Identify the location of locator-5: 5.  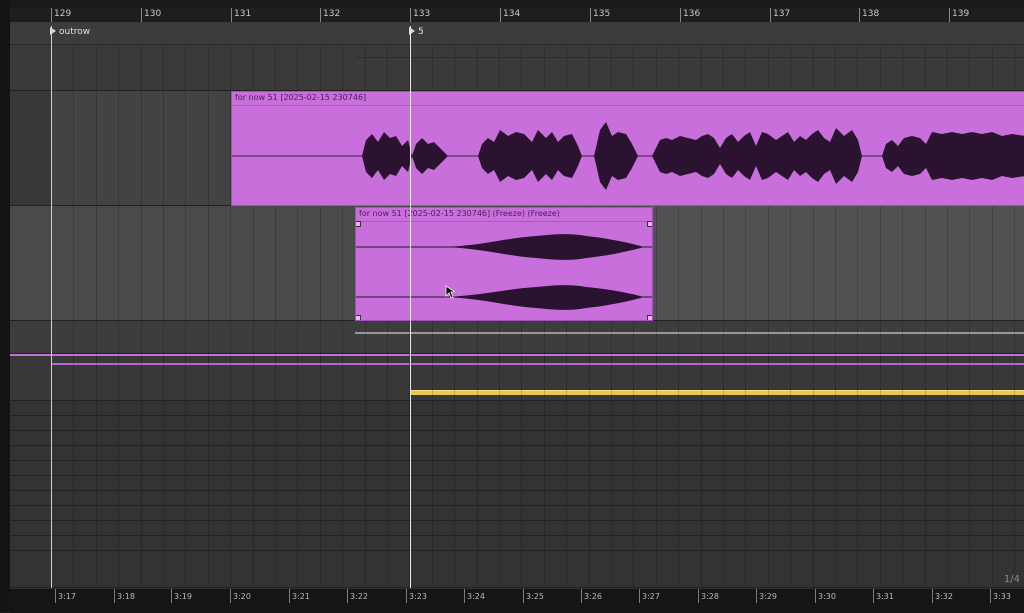
(416, 32).